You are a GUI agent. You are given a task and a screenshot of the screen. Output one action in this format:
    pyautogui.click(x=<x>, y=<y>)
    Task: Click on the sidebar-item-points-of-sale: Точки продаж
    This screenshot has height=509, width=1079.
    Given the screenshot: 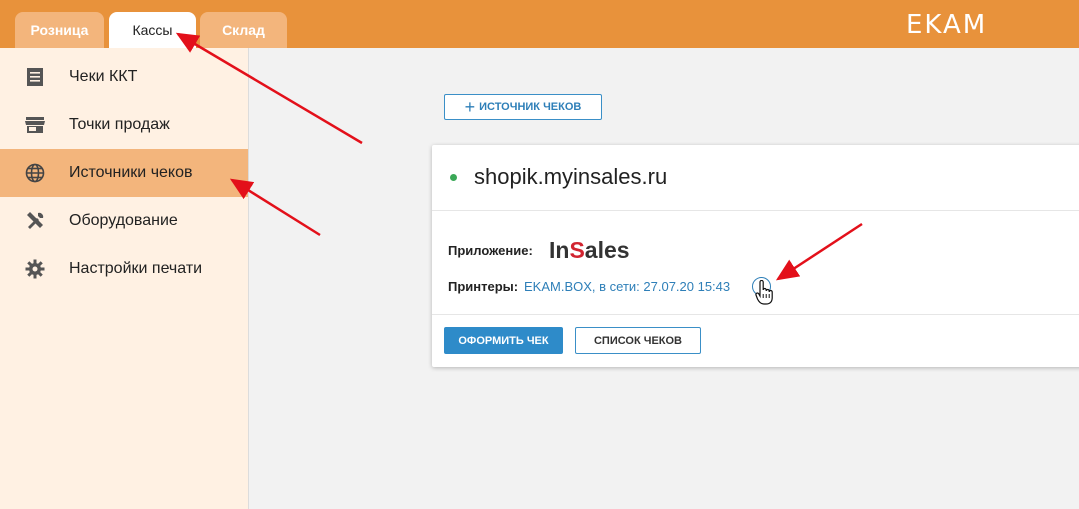 What is the action you would take?
    pyautogui.click(x=124, y=125)
    